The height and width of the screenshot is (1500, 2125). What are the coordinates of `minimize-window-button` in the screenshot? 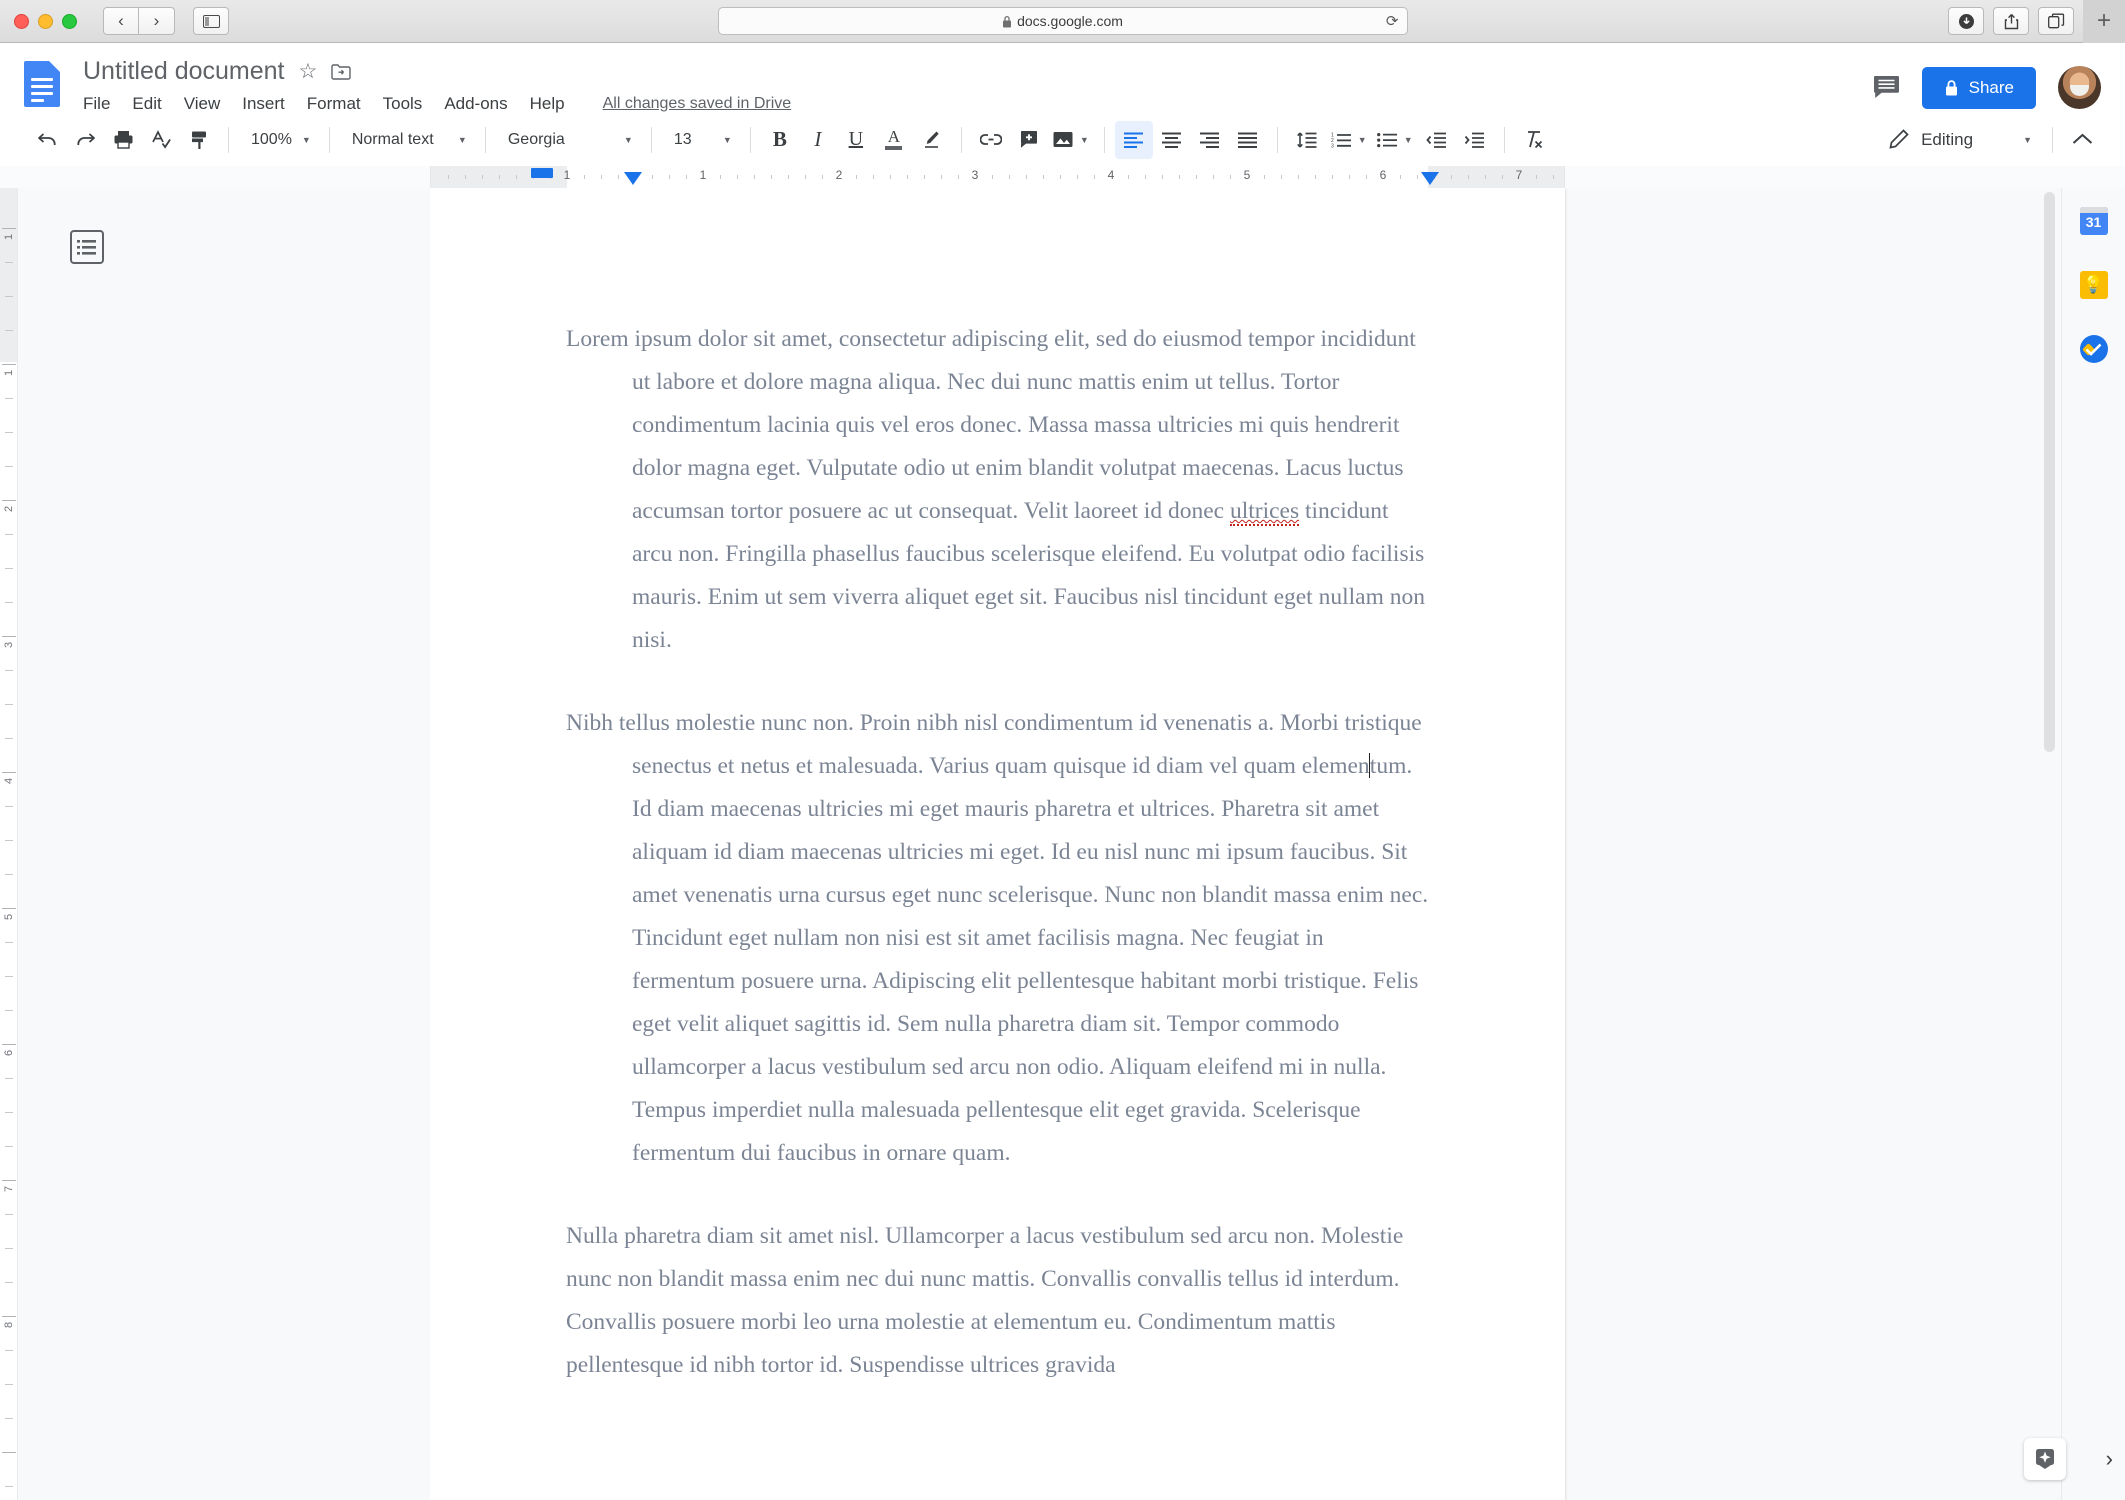 It's located at (45, 21).